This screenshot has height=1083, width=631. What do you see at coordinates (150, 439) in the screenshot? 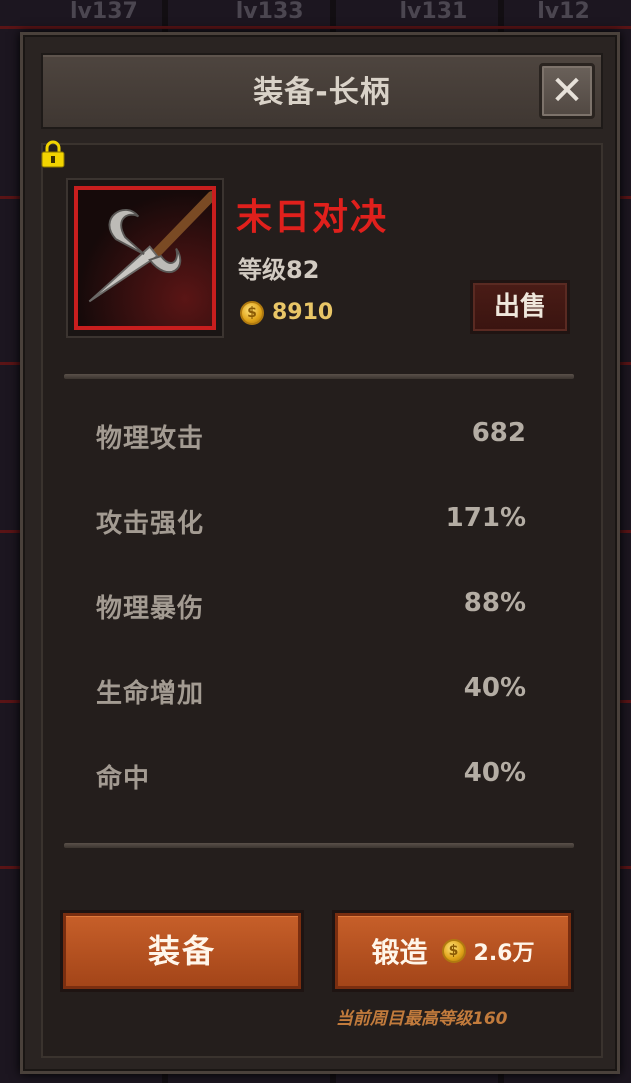
I see `stat-label: 物理攻击` at bounding box center [150, 439].